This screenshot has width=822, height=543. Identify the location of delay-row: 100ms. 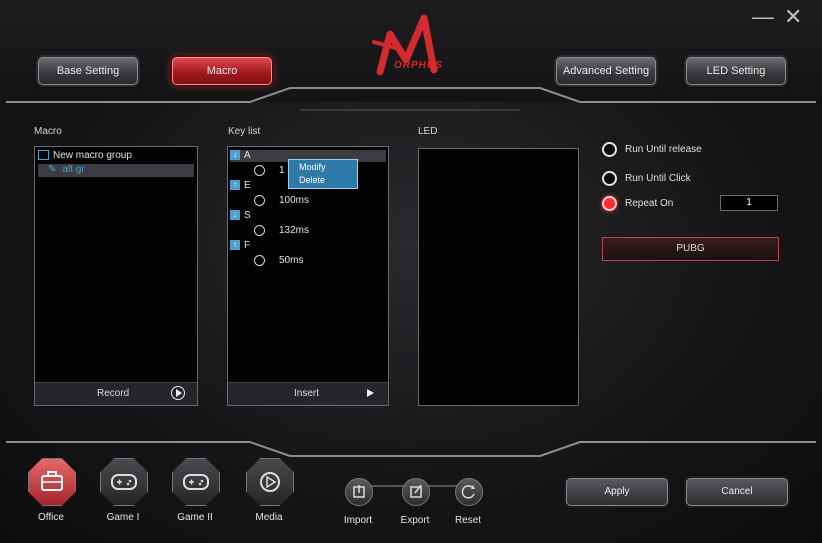
(281, 200).